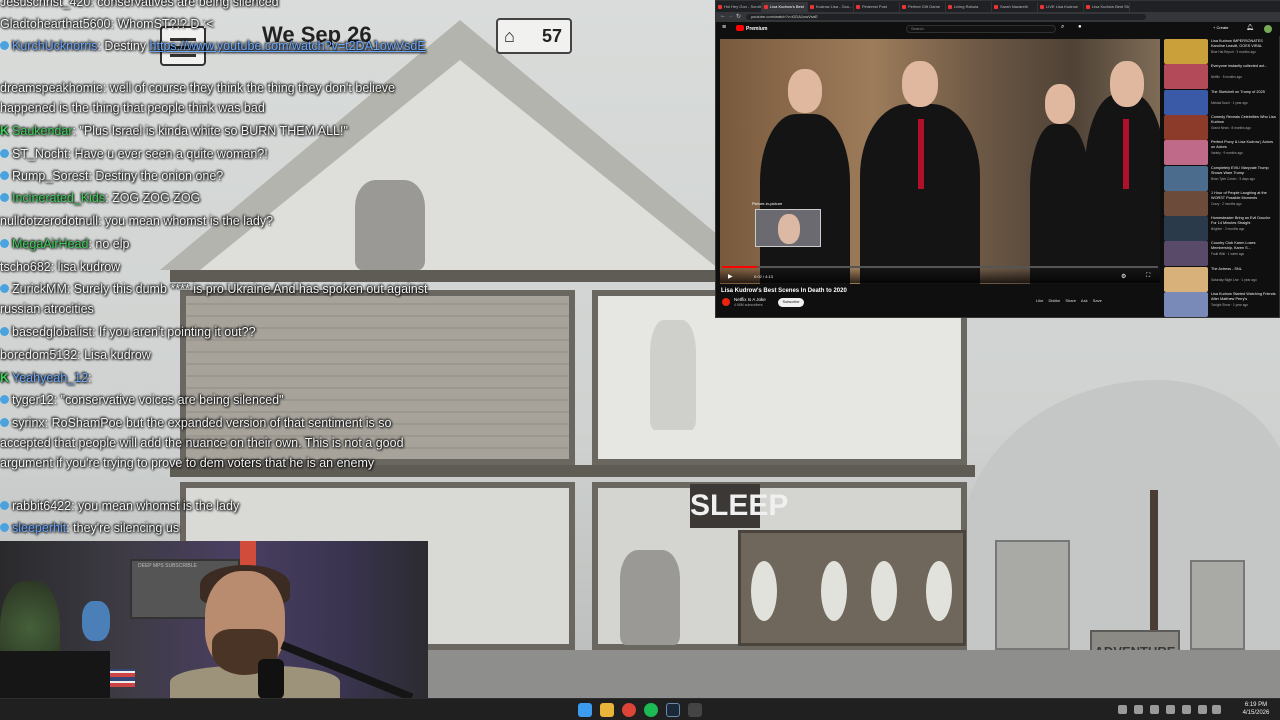 This screenshot has width=1280, height=720. Describe the element at coordinates (1061, 7) in the screenshot. I see `browser-tab: LIVE Lisa Kudrow` at that location.